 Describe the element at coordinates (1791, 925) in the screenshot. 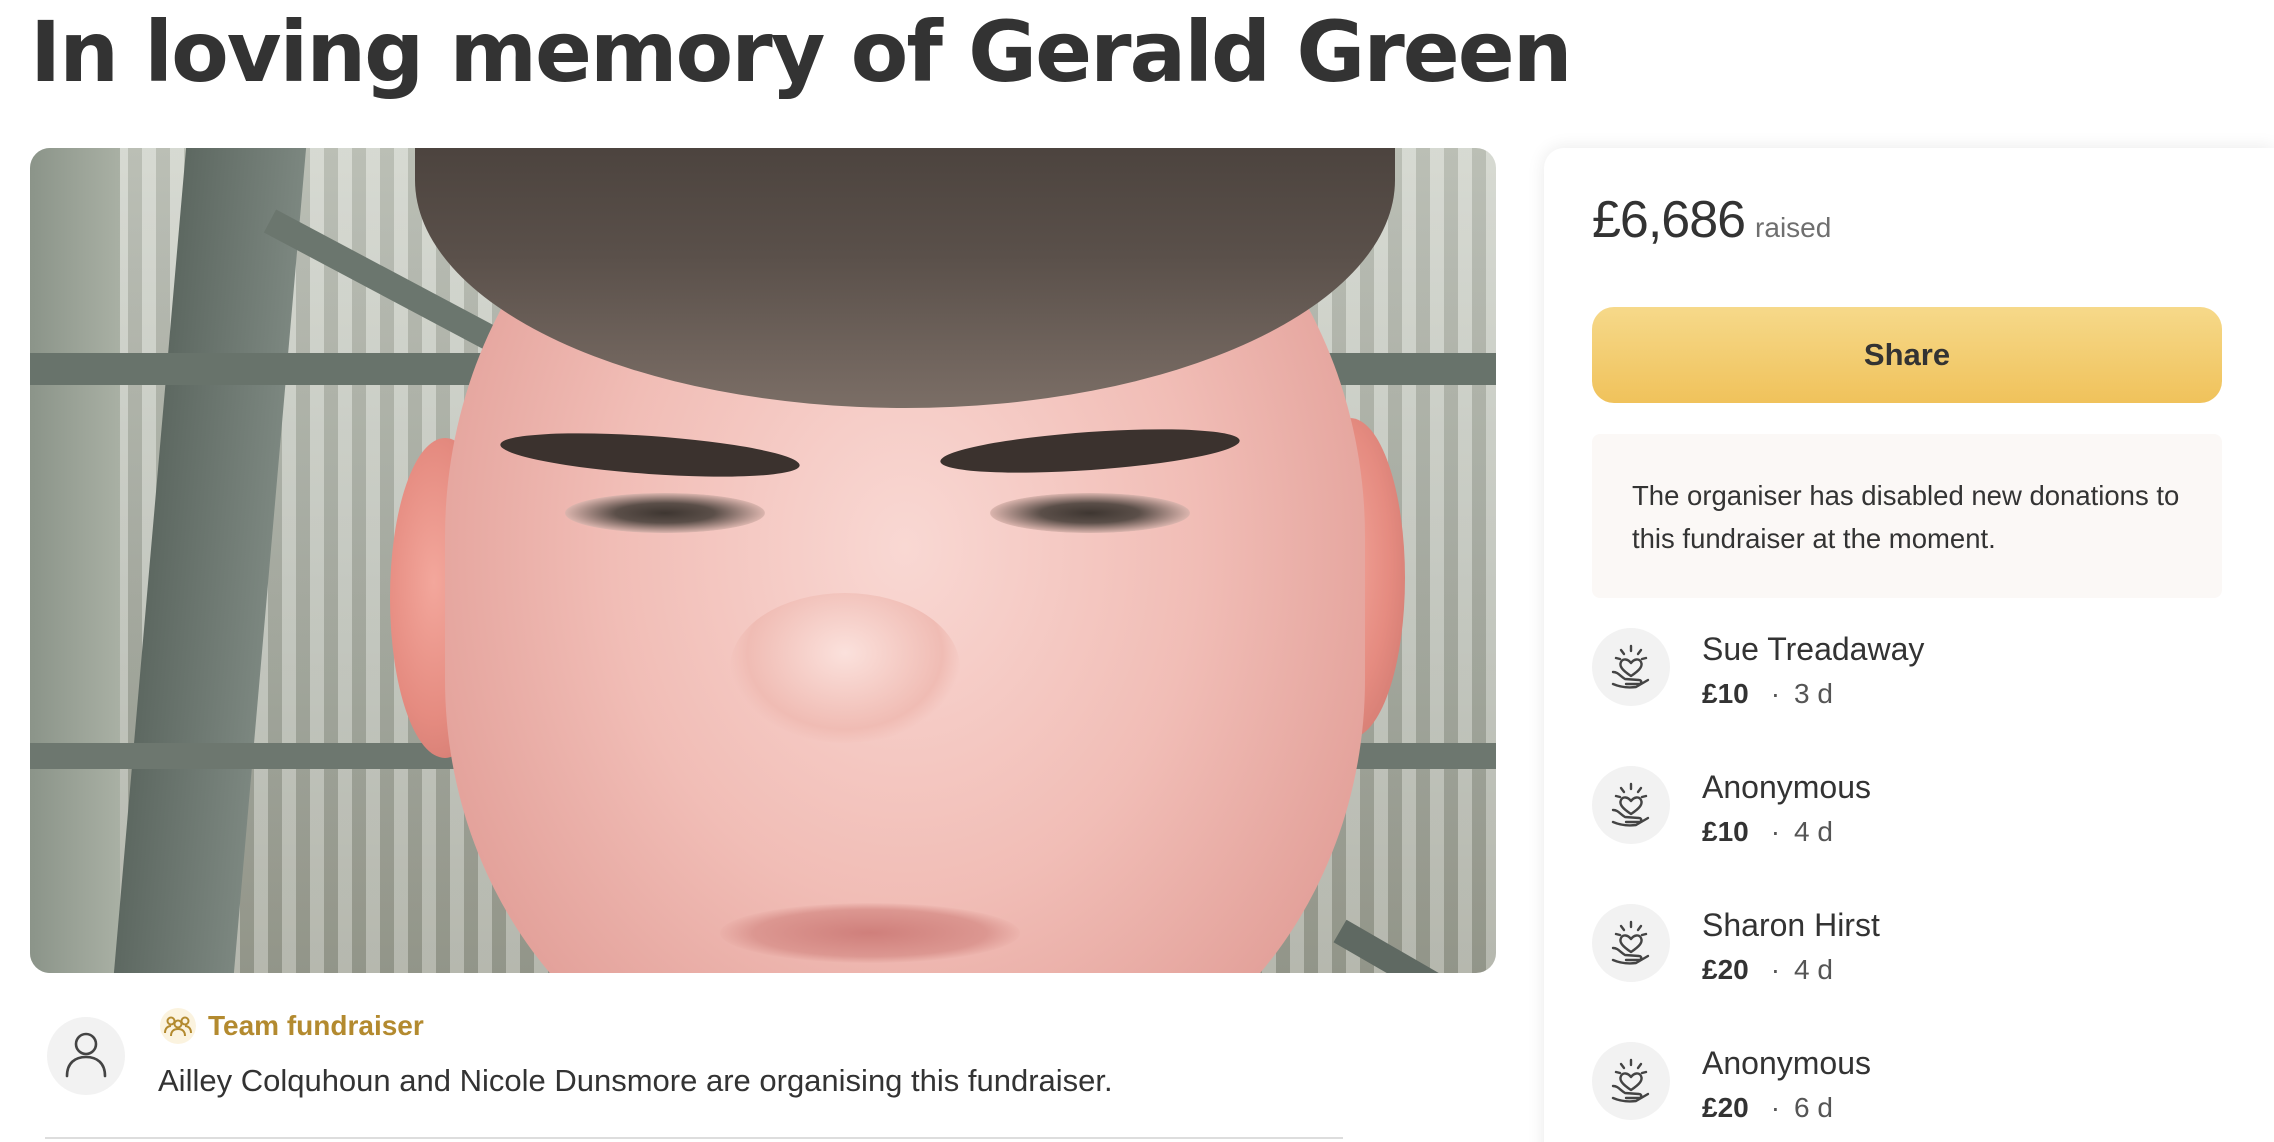

I see `donor-name: Sharon Hirst` at that location.